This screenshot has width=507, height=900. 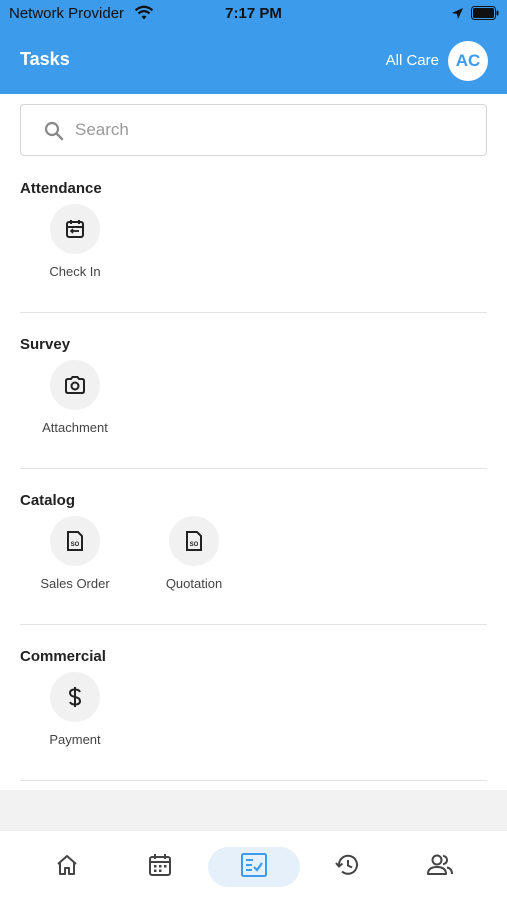 What do you see at coordinates (75, 739) in the screenshot?
I see `tile-label: Payment` at bounding box center [75, 739].